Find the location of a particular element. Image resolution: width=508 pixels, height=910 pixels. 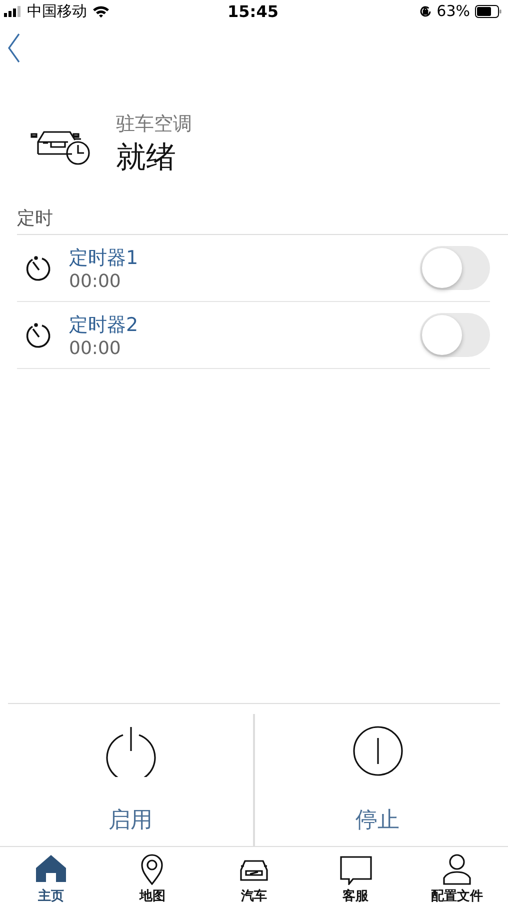

clock-time: 15:45 is located at coordinates (253, 11).